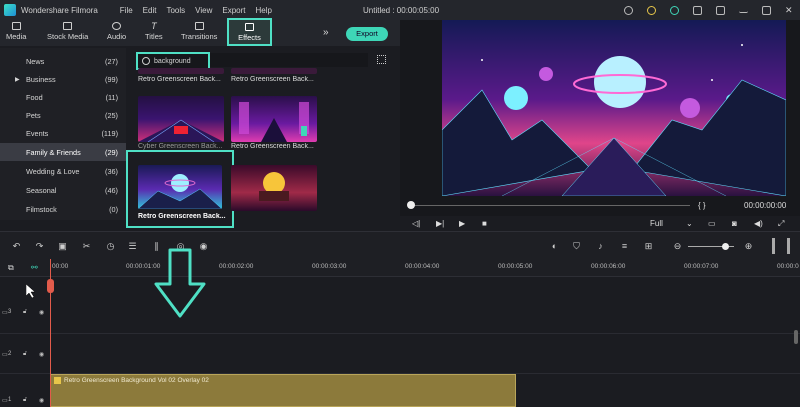 This screenshot has width=800, height=407. Describe the element at coordinates (33, 115) in the screenshot. I see `category-name: Pets` at that location.